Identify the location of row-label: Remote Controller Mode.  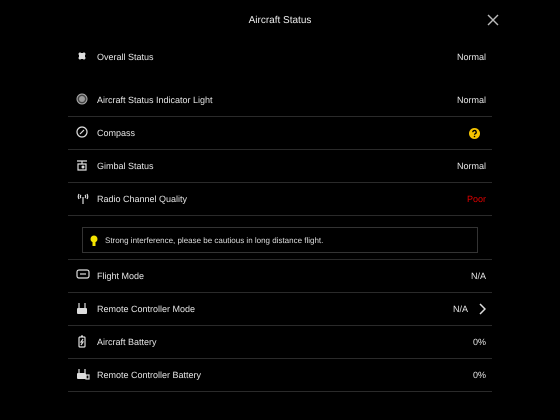
(146, 309).